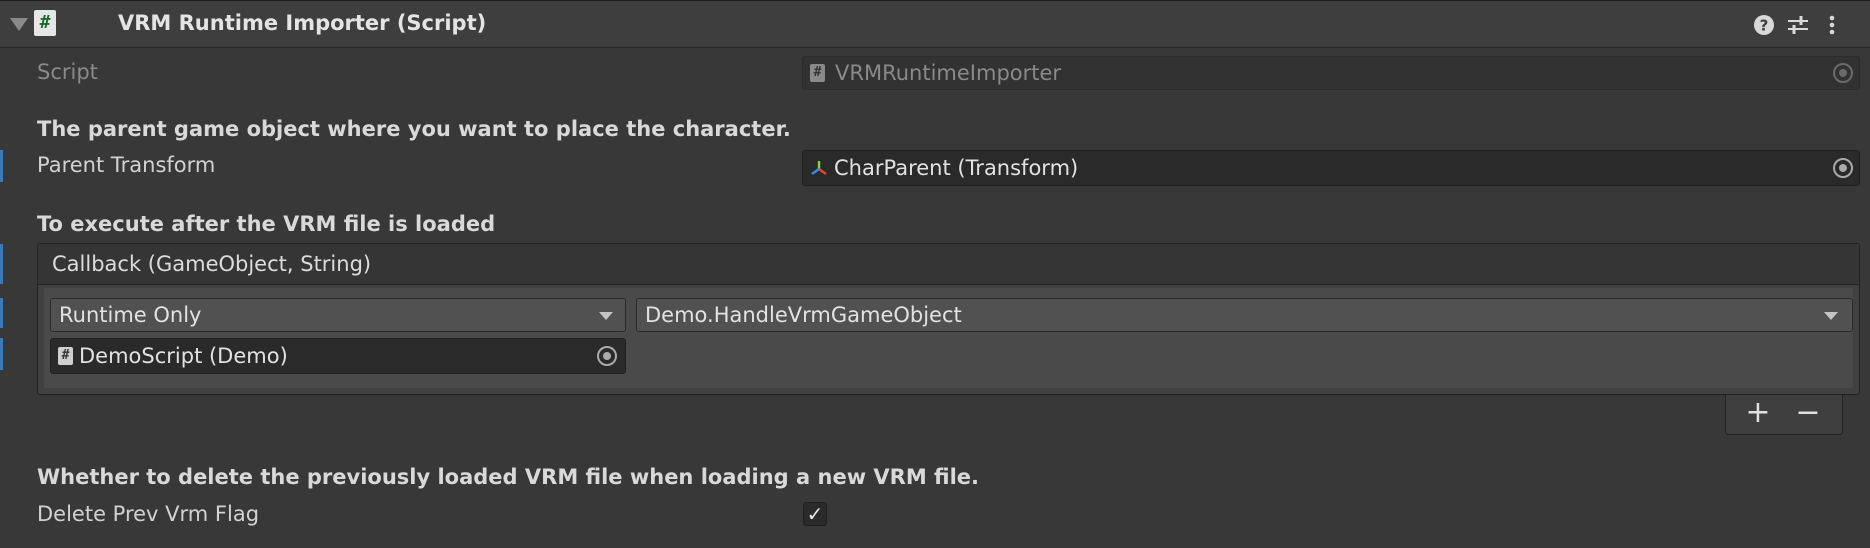 The height and width of the screenshot is (548, 1870). Describe the element at coordinates (815, 514) in the screenshot. I see `delete-prev-vrm-checkbox: ✓` at that location.